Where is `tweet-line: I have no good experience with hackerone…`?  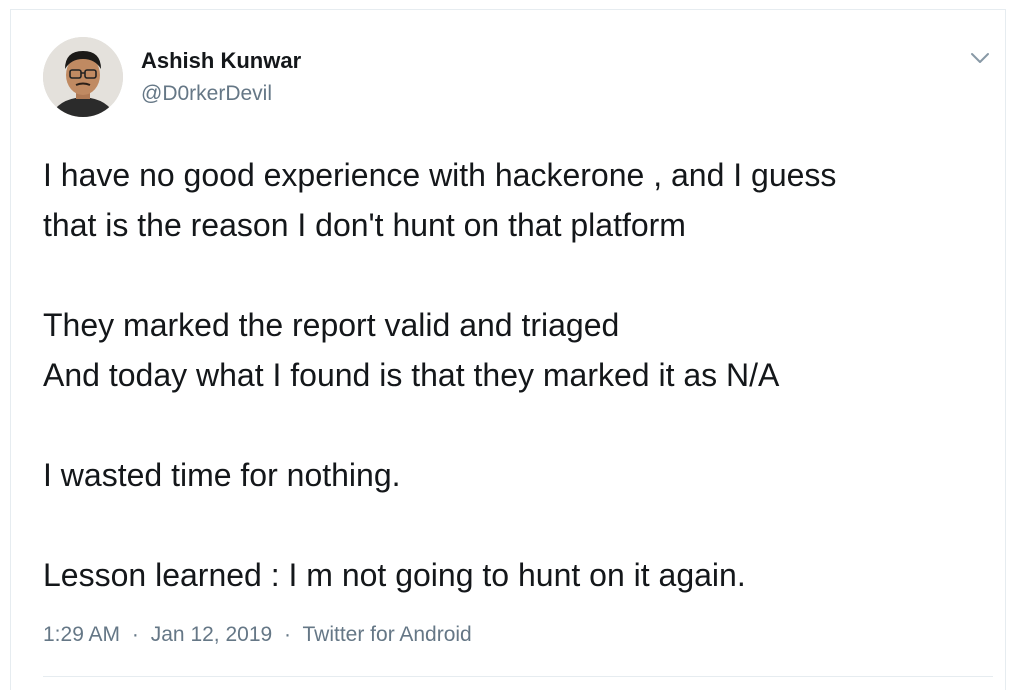 tweet-line: I have no good experience with hackerone… is located at coordinates (440, 175).